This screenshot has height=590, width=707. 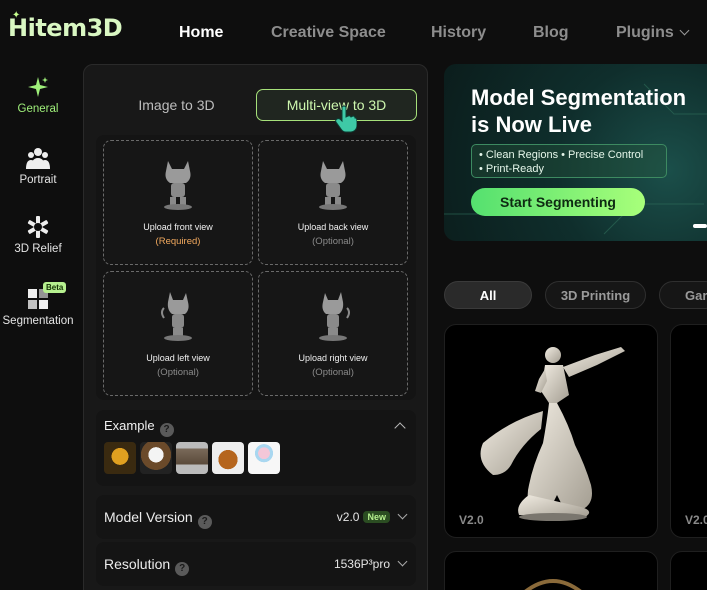 What do you see at coordinates (551, 33) in the screenshot?
I see `nav-blog: Blog` at bounding box center [551, 33].